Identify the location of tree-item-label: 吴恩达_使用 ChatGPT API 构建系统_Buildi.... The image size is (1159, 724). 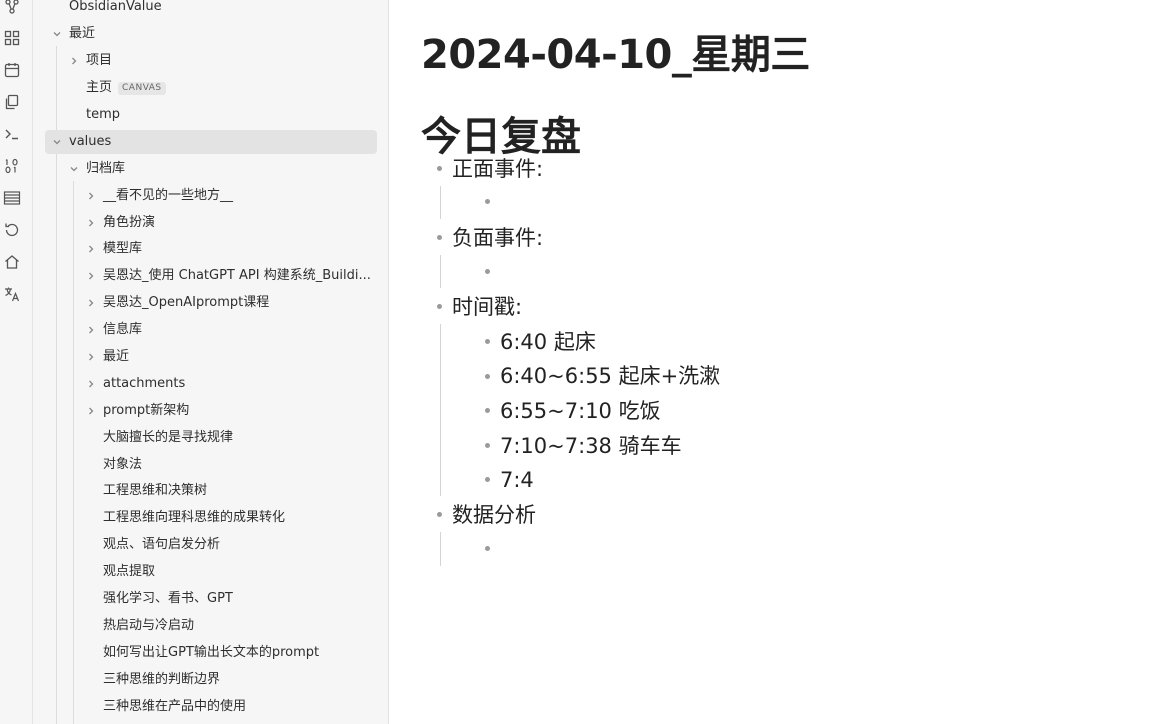
(237, 275).